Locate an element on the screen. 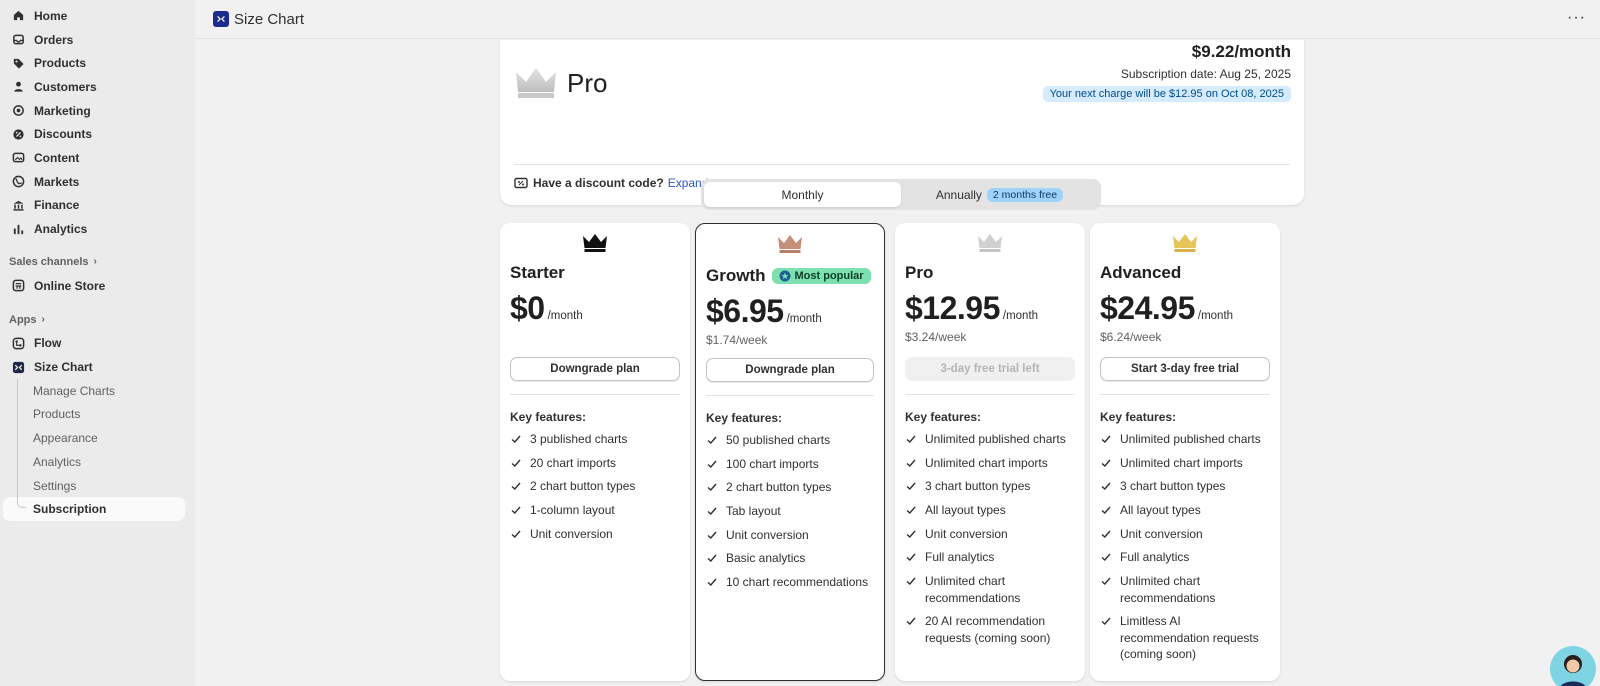 The width and height of the screenshot is (1600, 686). feature-item: Basic analytics is located at coordinates (791, 558).